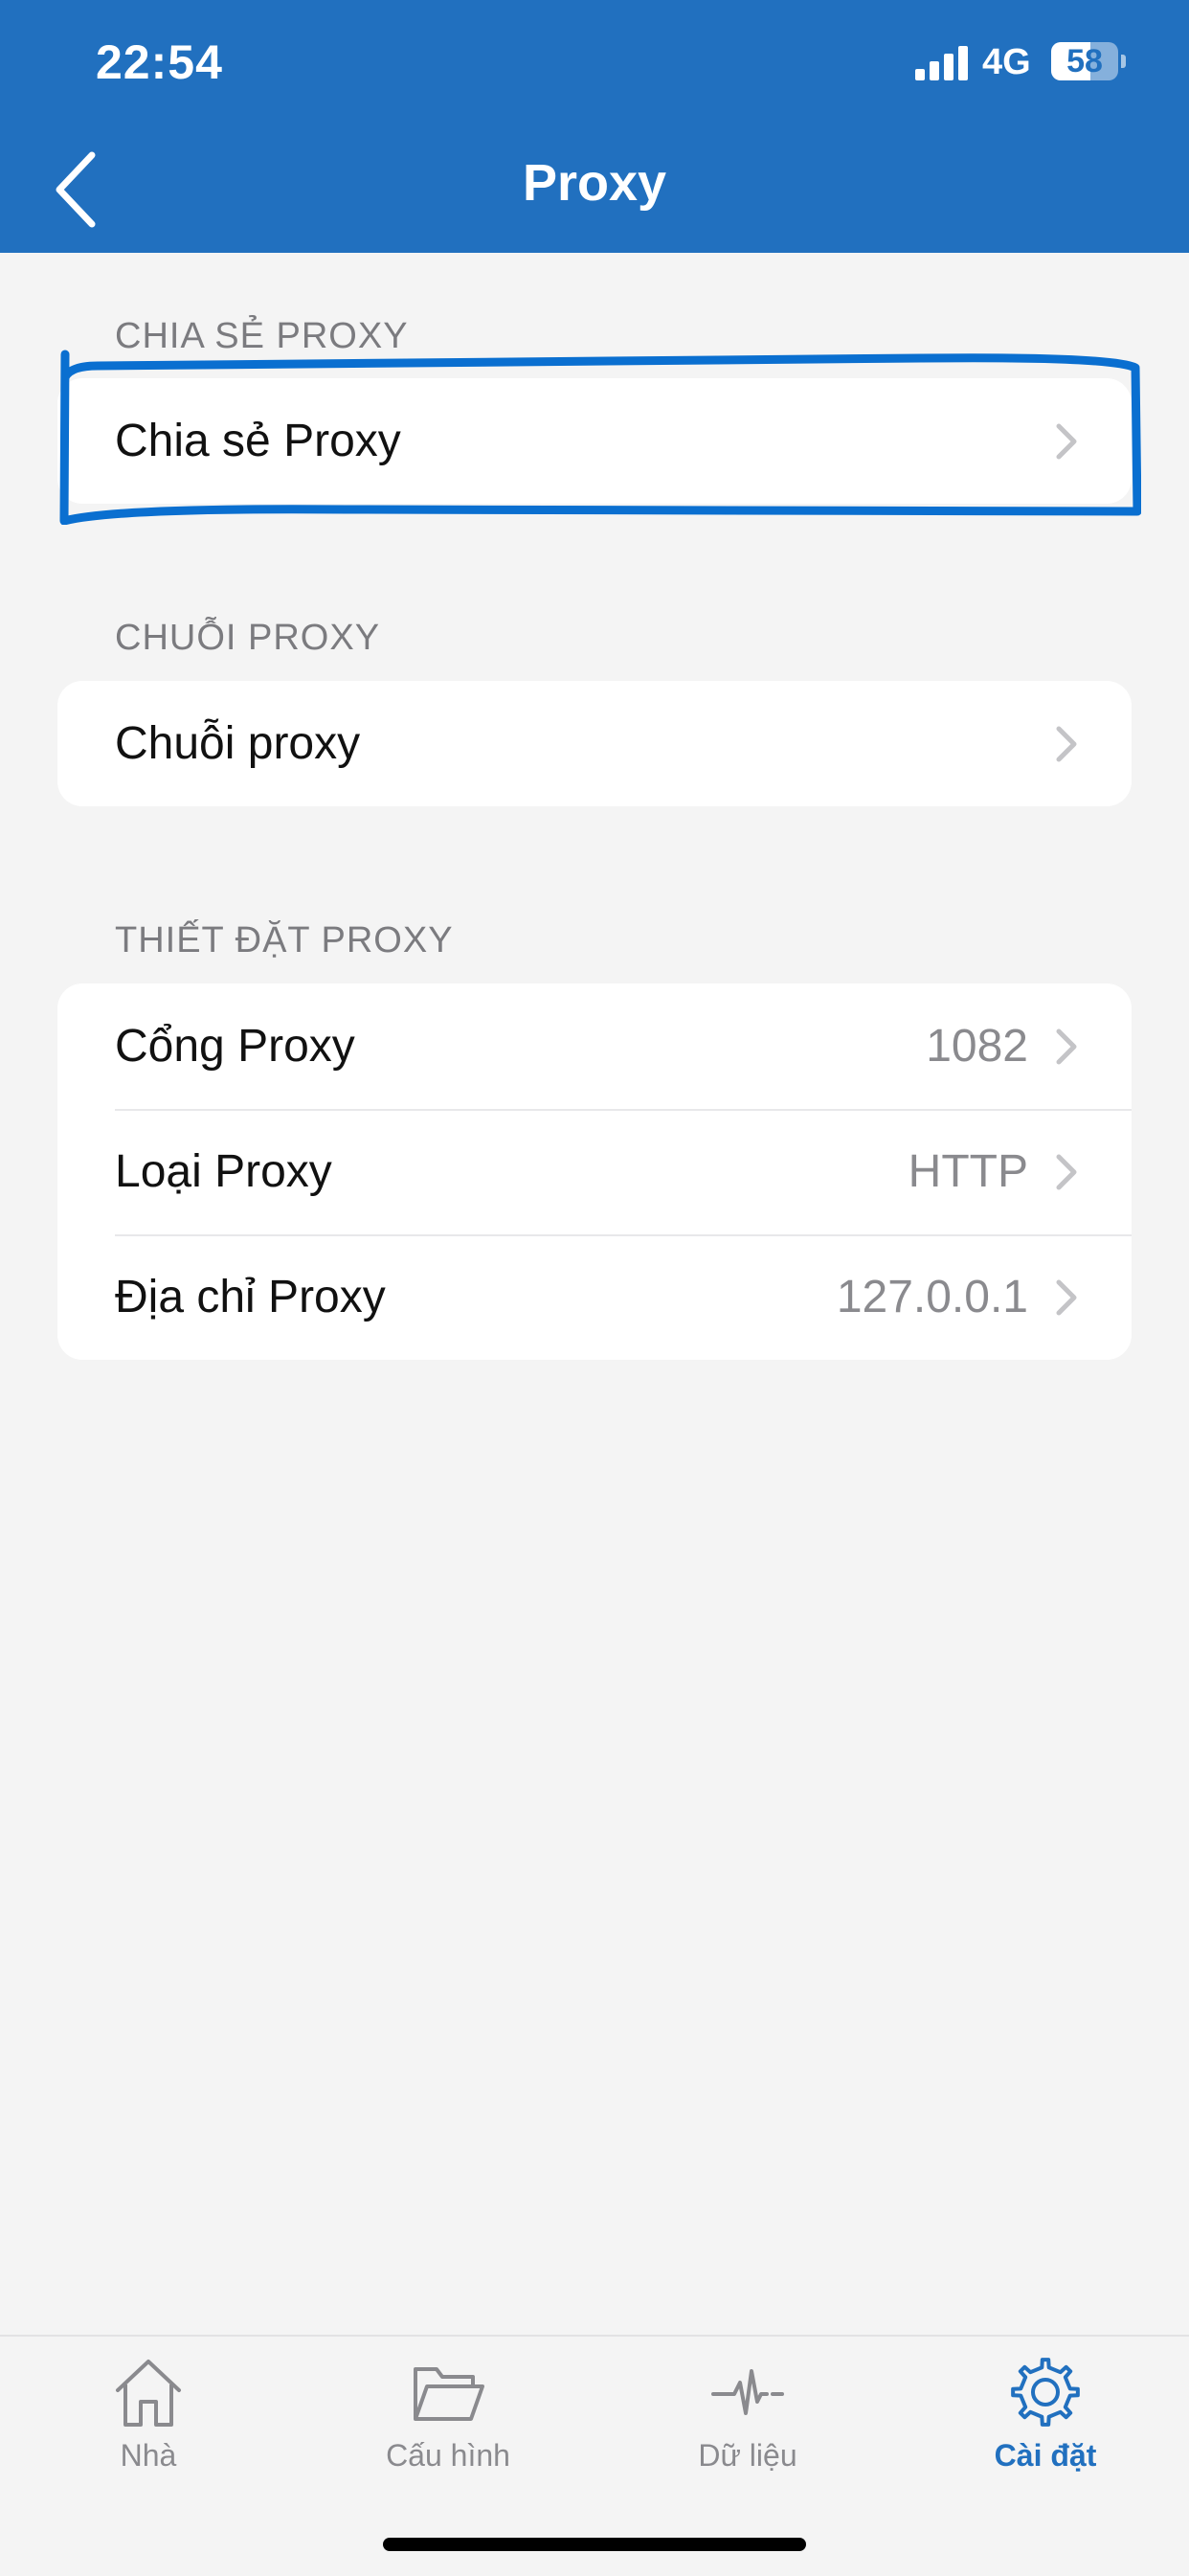 The width and height of the screenshot is (1189, 2576). I want to click on tab-label: Nhà, so click(148, 2455).